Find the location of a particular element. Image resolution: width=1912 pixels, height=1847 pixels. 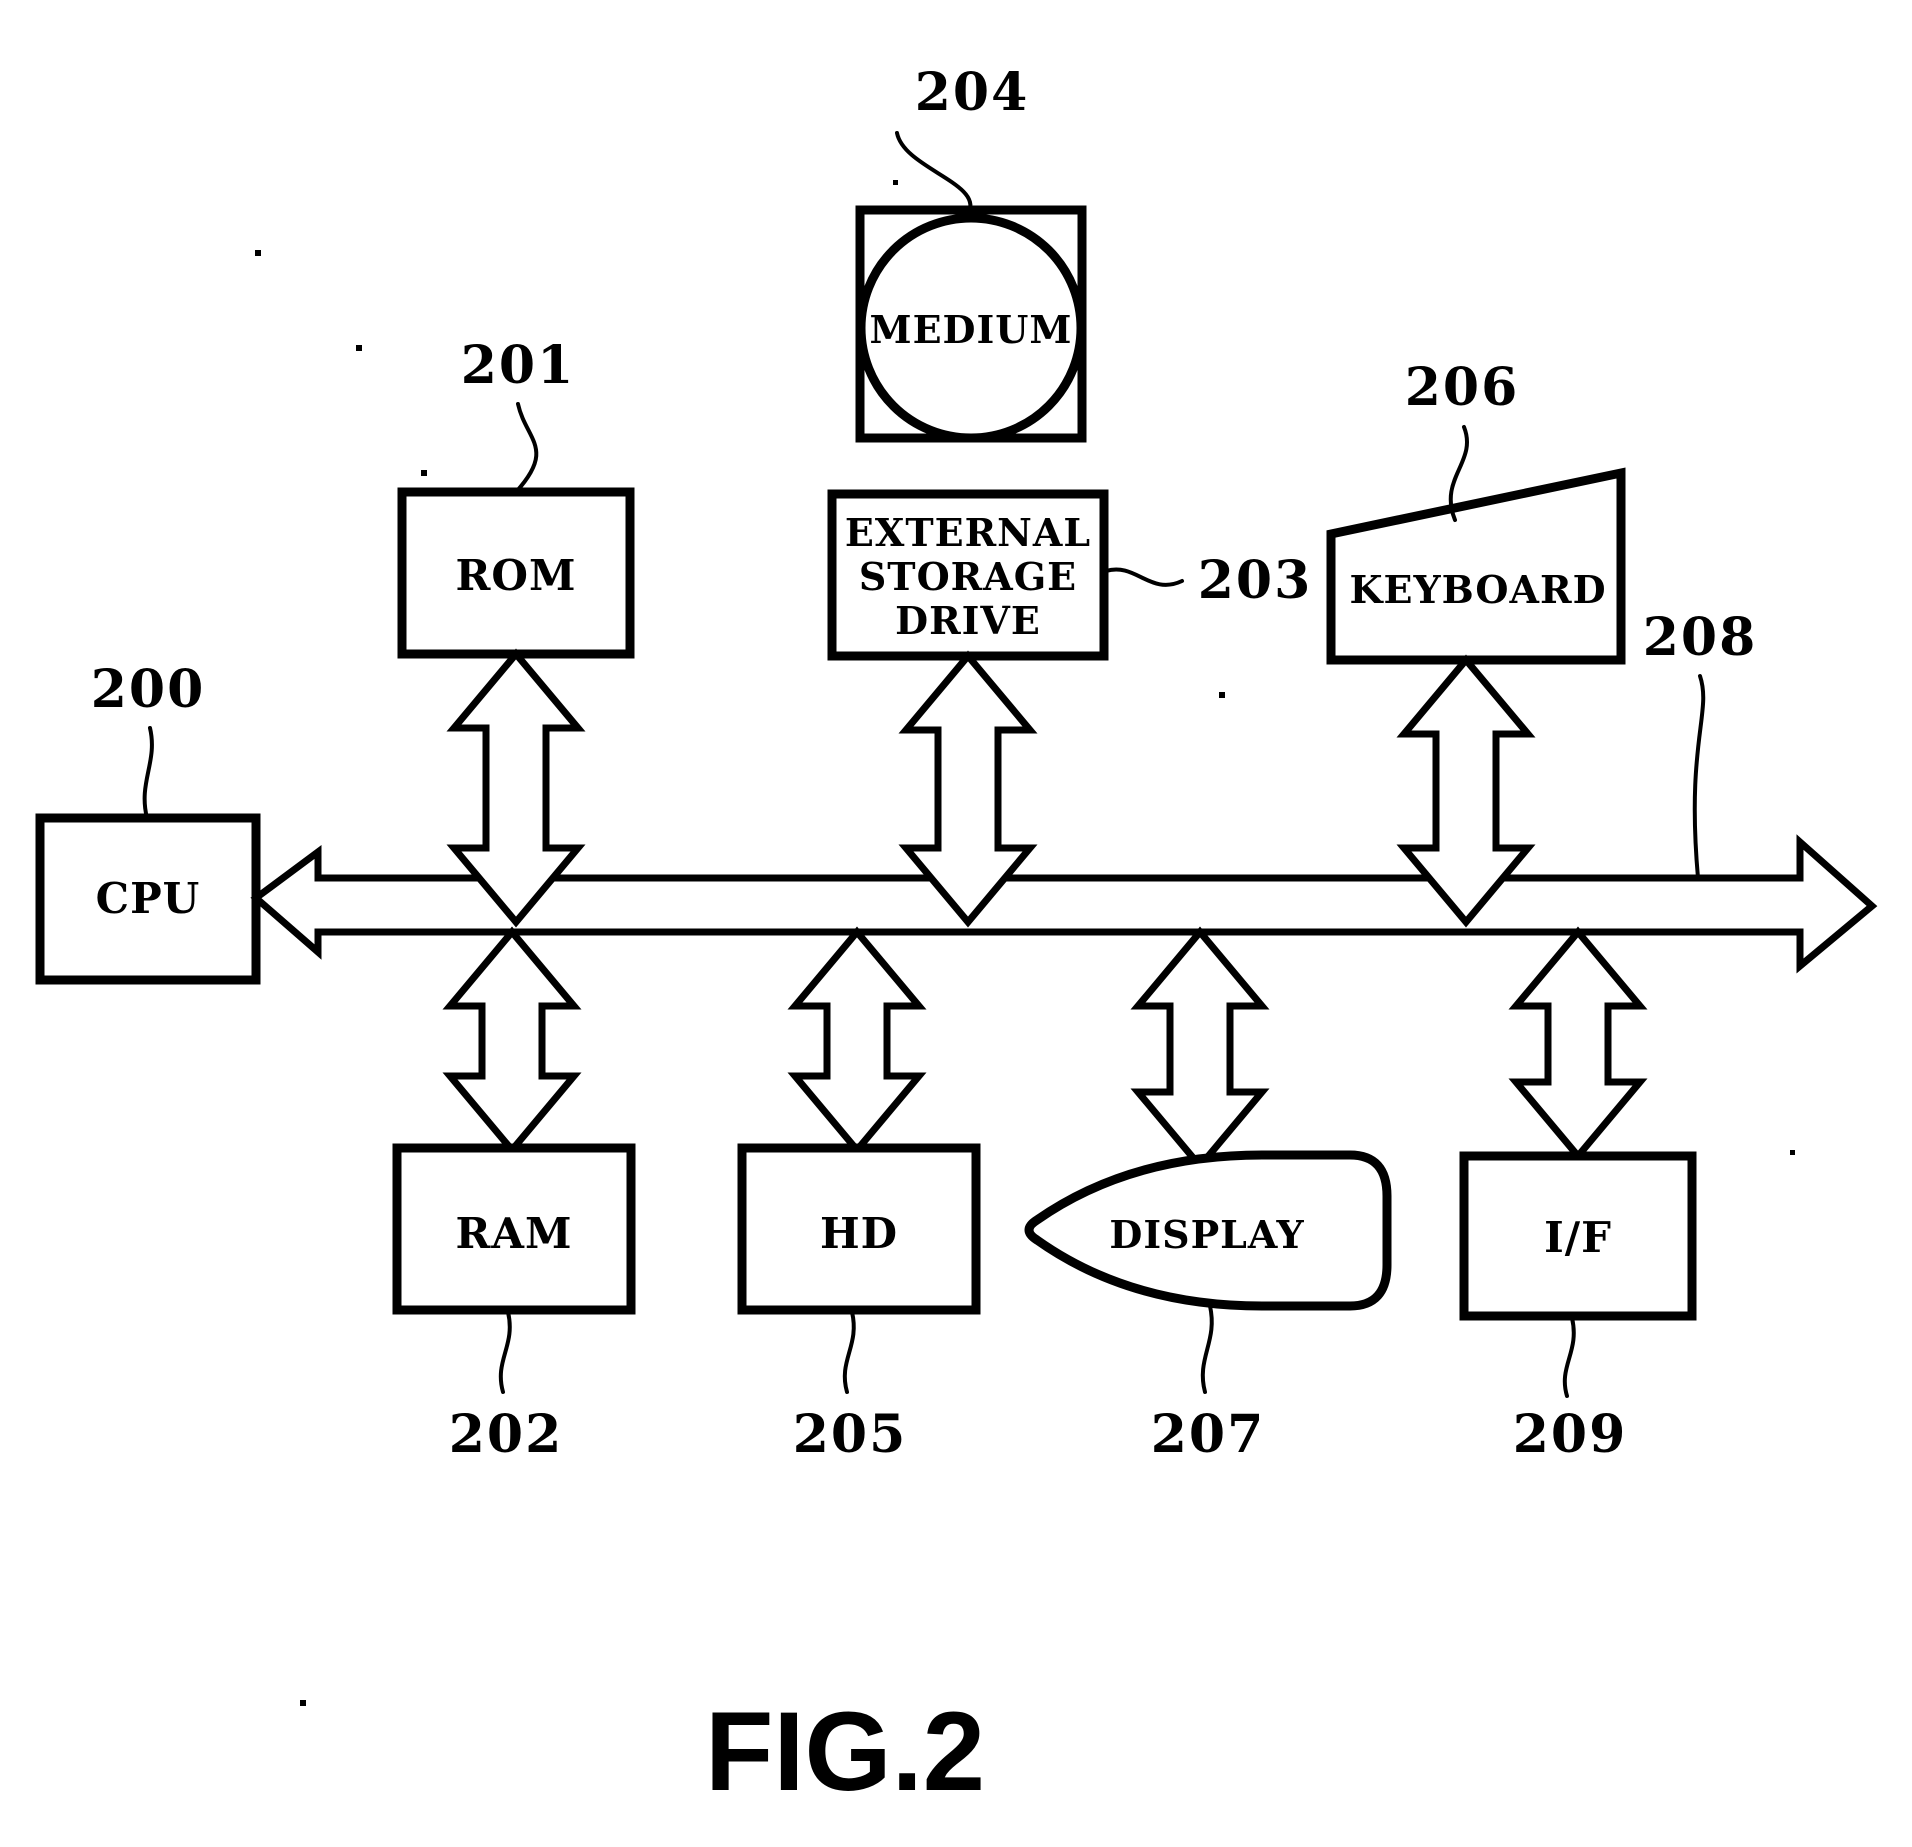

block-interface: I/F is located at coordinates (1578, 1236).